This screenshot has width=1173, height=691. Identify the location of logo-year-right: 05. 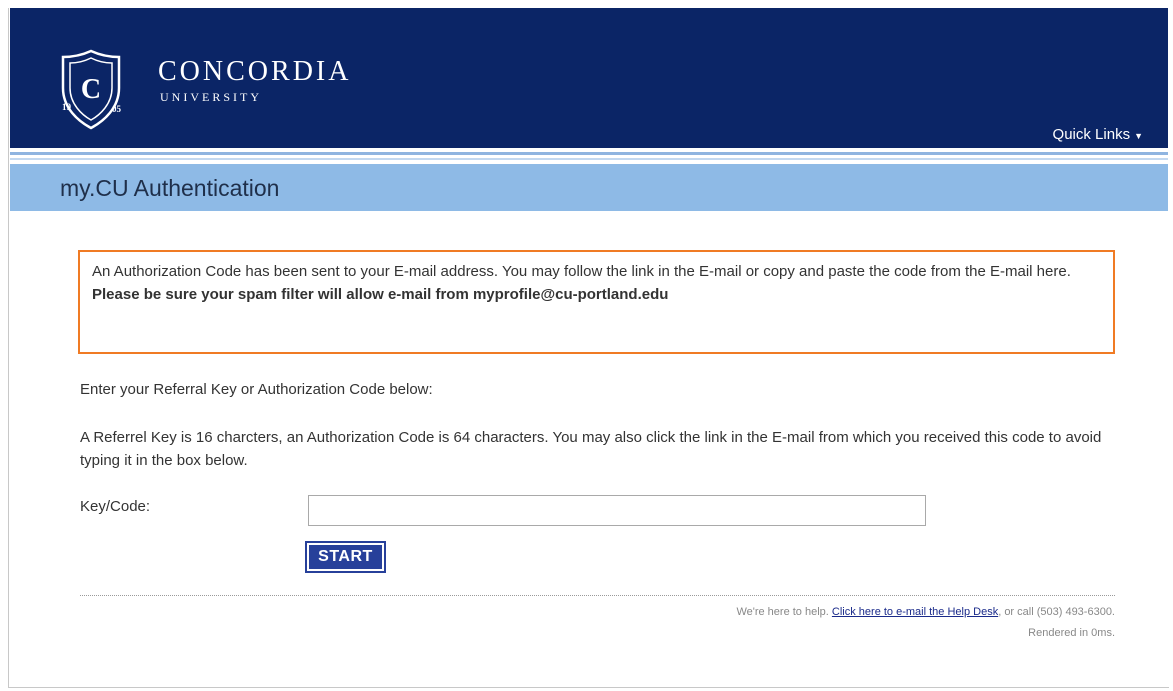
(116, 109).